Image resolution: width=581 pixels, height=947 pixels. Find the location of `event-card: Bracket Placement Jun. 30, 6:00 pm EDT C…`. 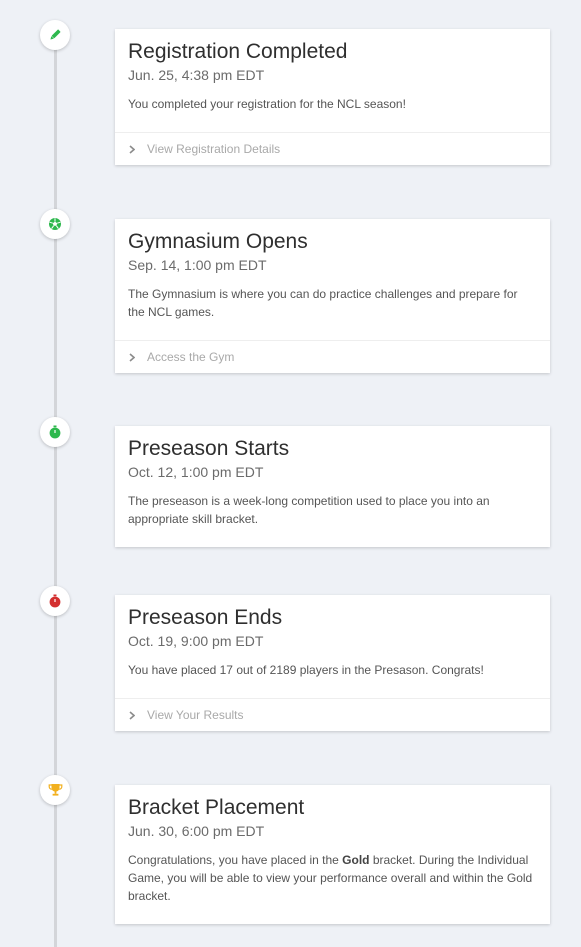

event-card: Bracket Placement Jun. 30, 6:00 pm EDT C… is located at coordinates (332, 854).